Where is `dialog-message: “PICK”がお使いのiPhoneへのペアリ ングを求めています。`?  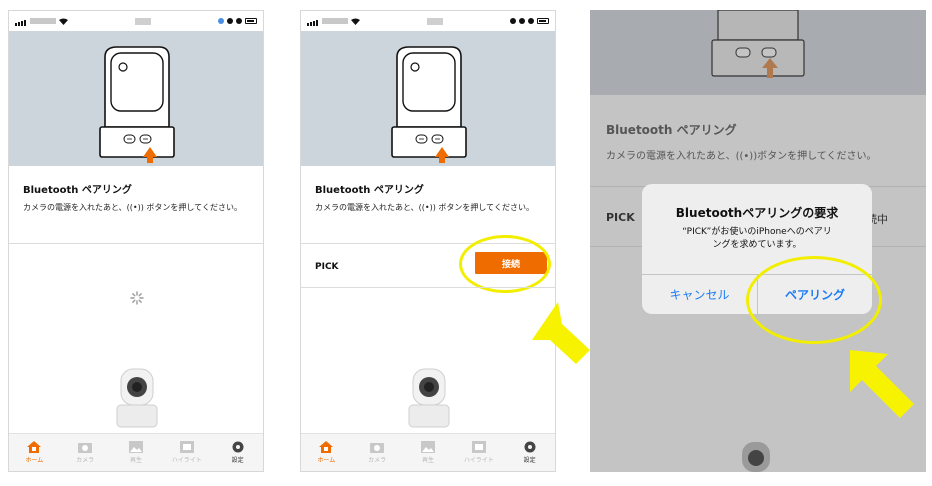
dialog-message: “PICK”がお使いのiPhoneへのペアリ ングを求めています。 is located at coordinates (757, 239).